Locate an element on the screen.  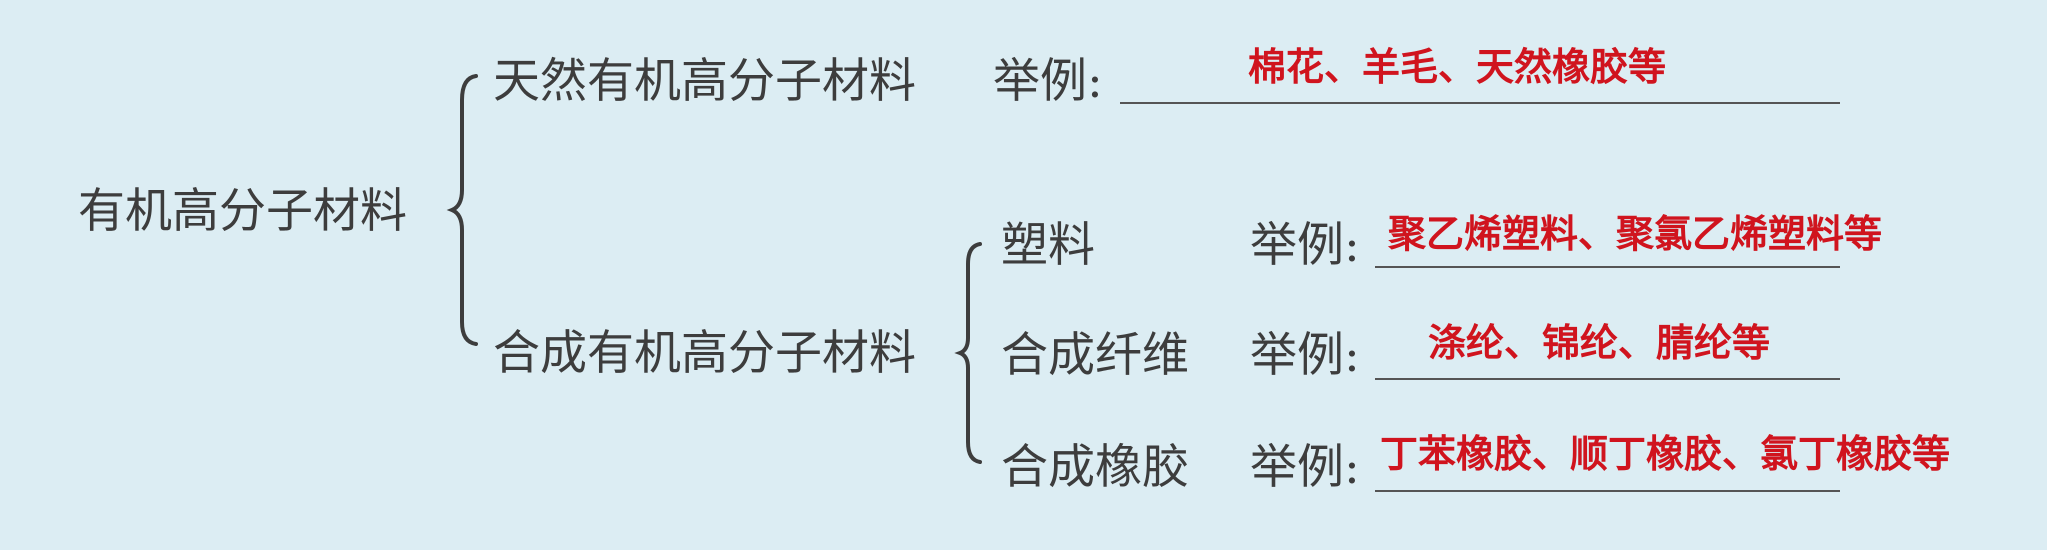
synthetic-label: 合成有机高分子材料 is located at coordinates (704, 353).